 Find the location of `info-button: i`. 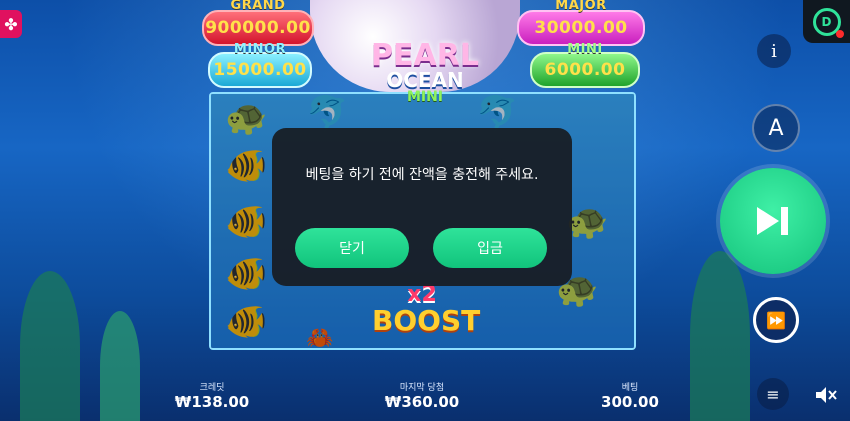

info-button: i is located at coordinates (774, 51).